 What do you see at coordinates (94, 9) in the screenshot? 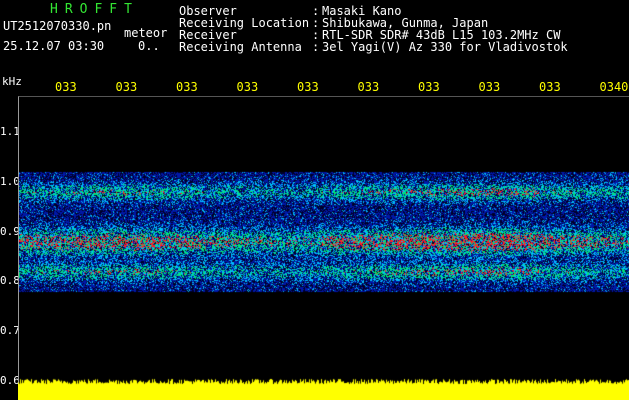
I see `app-title: HROFFT` at bounding box center [94, 9].